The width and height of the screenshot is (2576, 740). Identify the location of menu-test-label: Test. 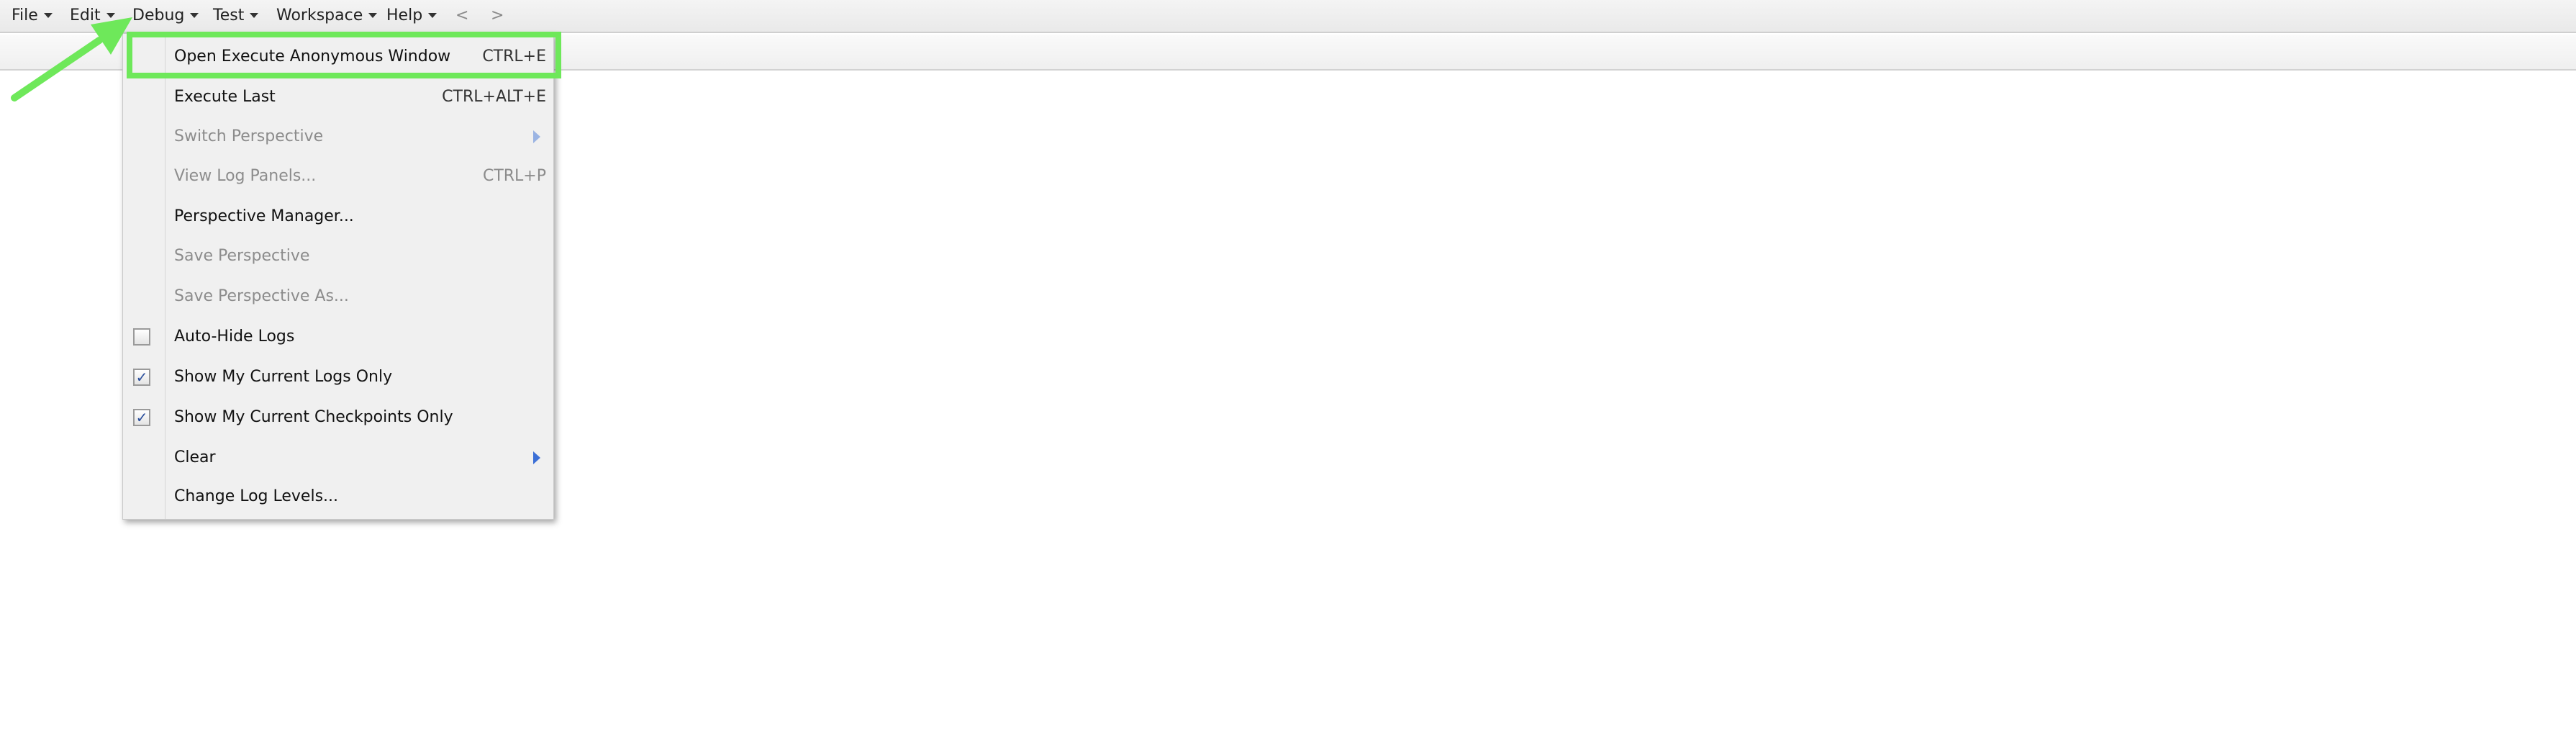
(229, 15).